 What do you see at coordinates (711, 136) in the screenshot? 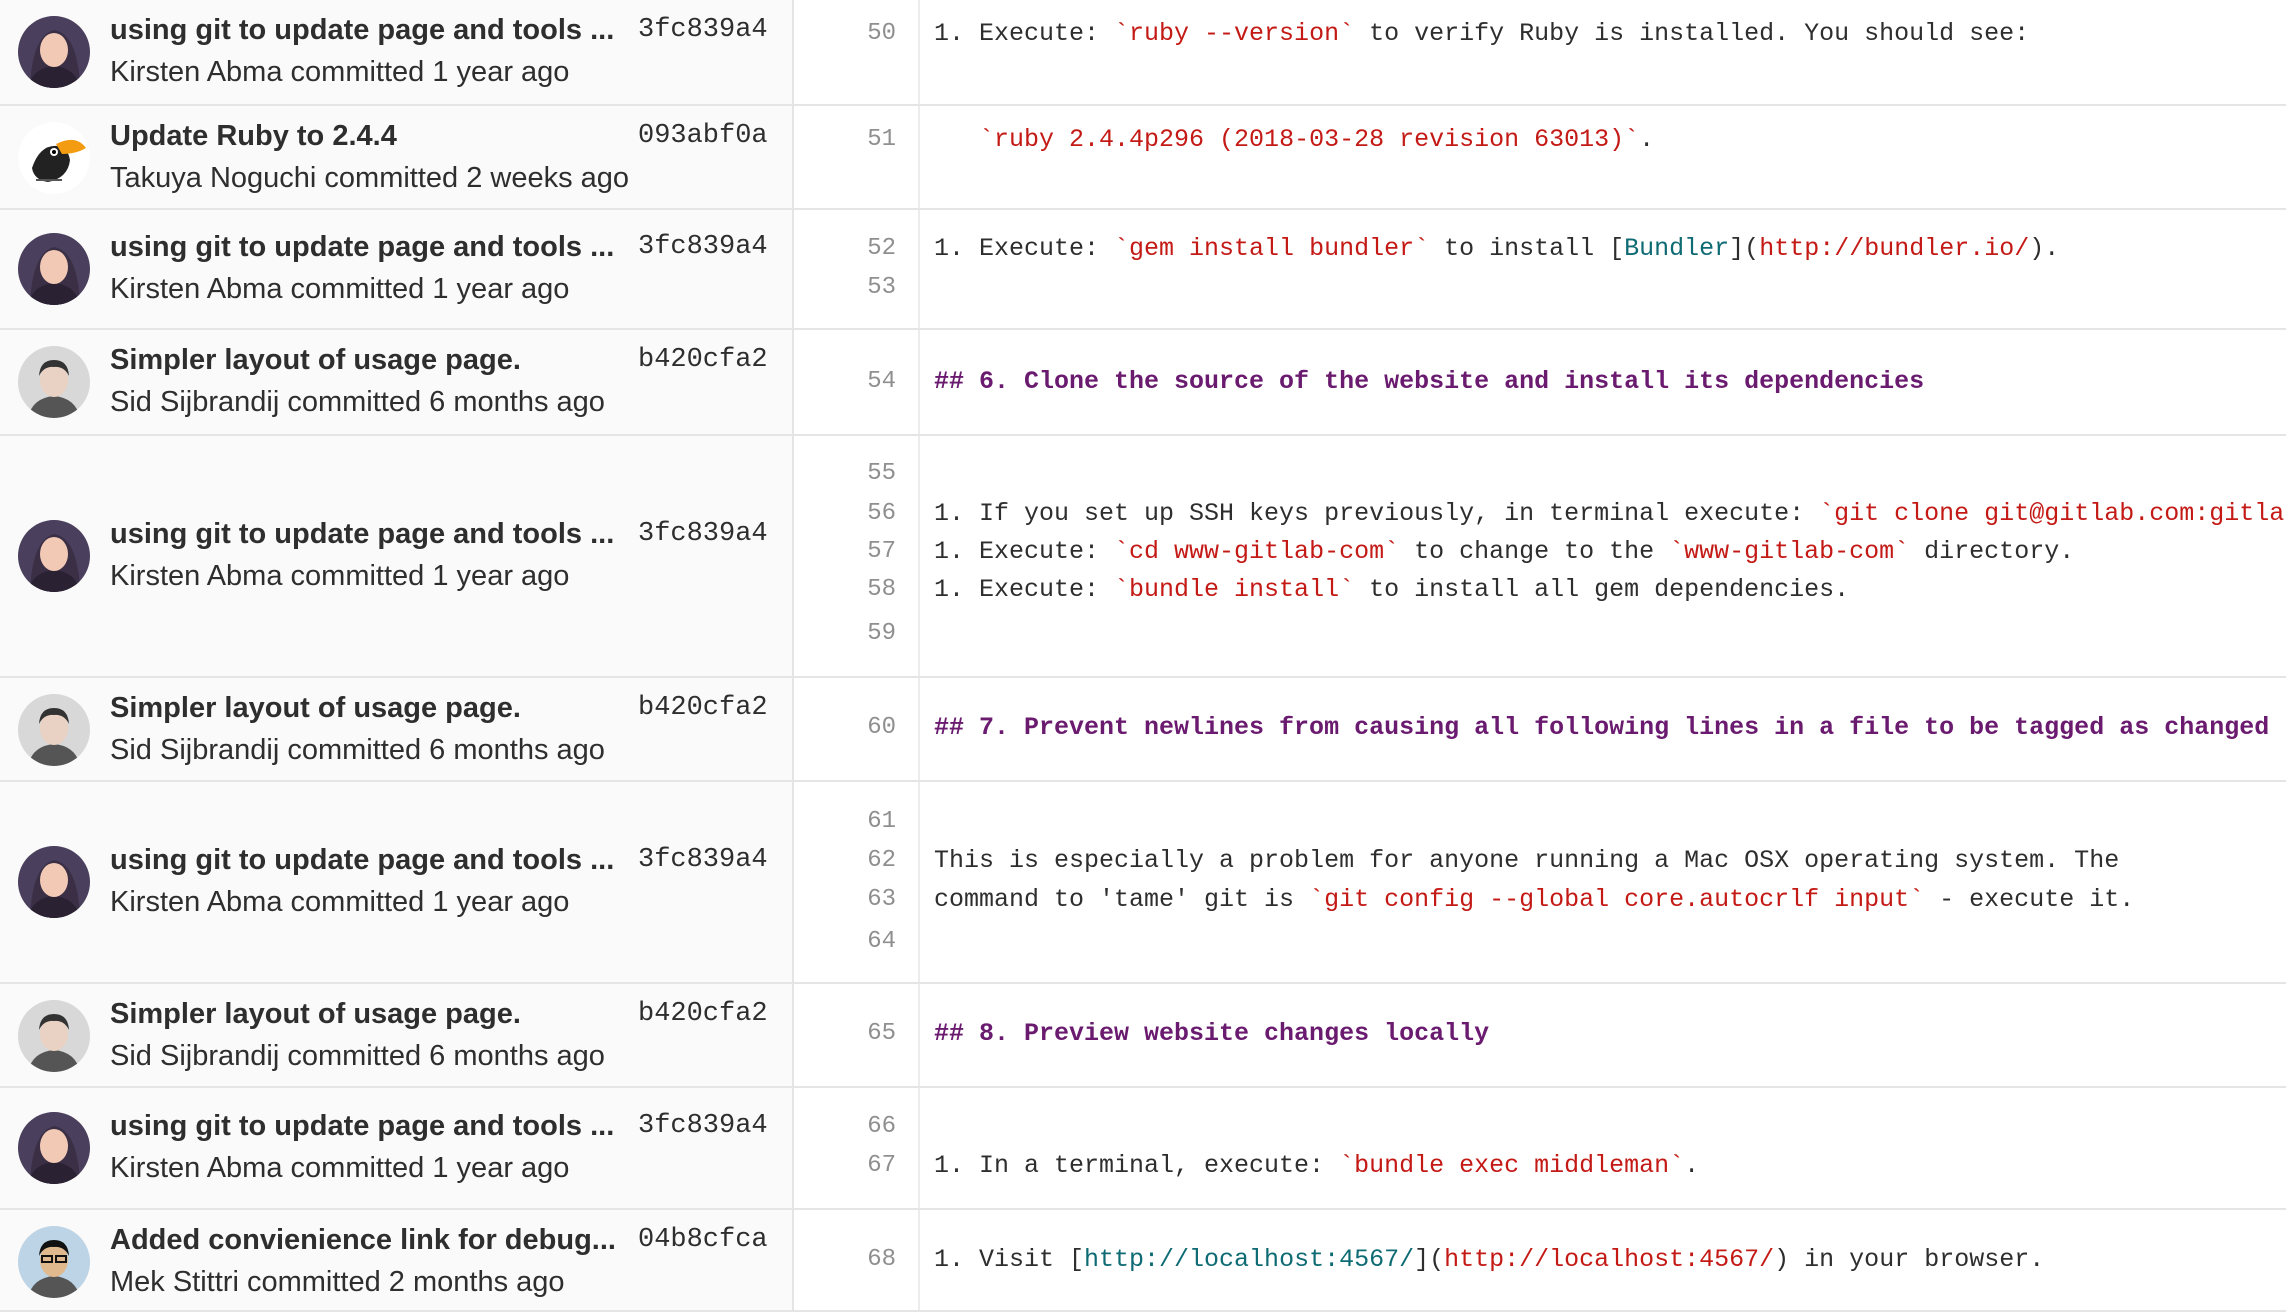
I see `commit-sha-link: 093abf0a` at bounding box center [711, 136].